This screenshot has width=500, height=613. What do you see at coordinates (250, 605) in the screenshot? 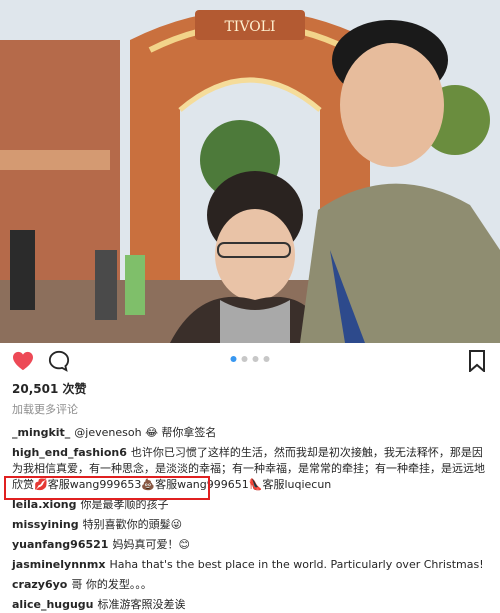
I see `comment-item: alice_hugugu 标准游客照没差诶` at bounding box center [250, 605].